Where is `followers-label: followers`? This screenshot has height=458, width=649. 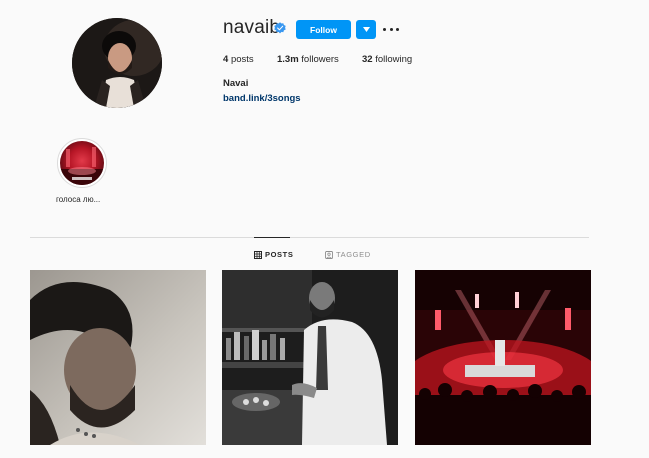 followers-label: followers is located at coordinates (320, 59).